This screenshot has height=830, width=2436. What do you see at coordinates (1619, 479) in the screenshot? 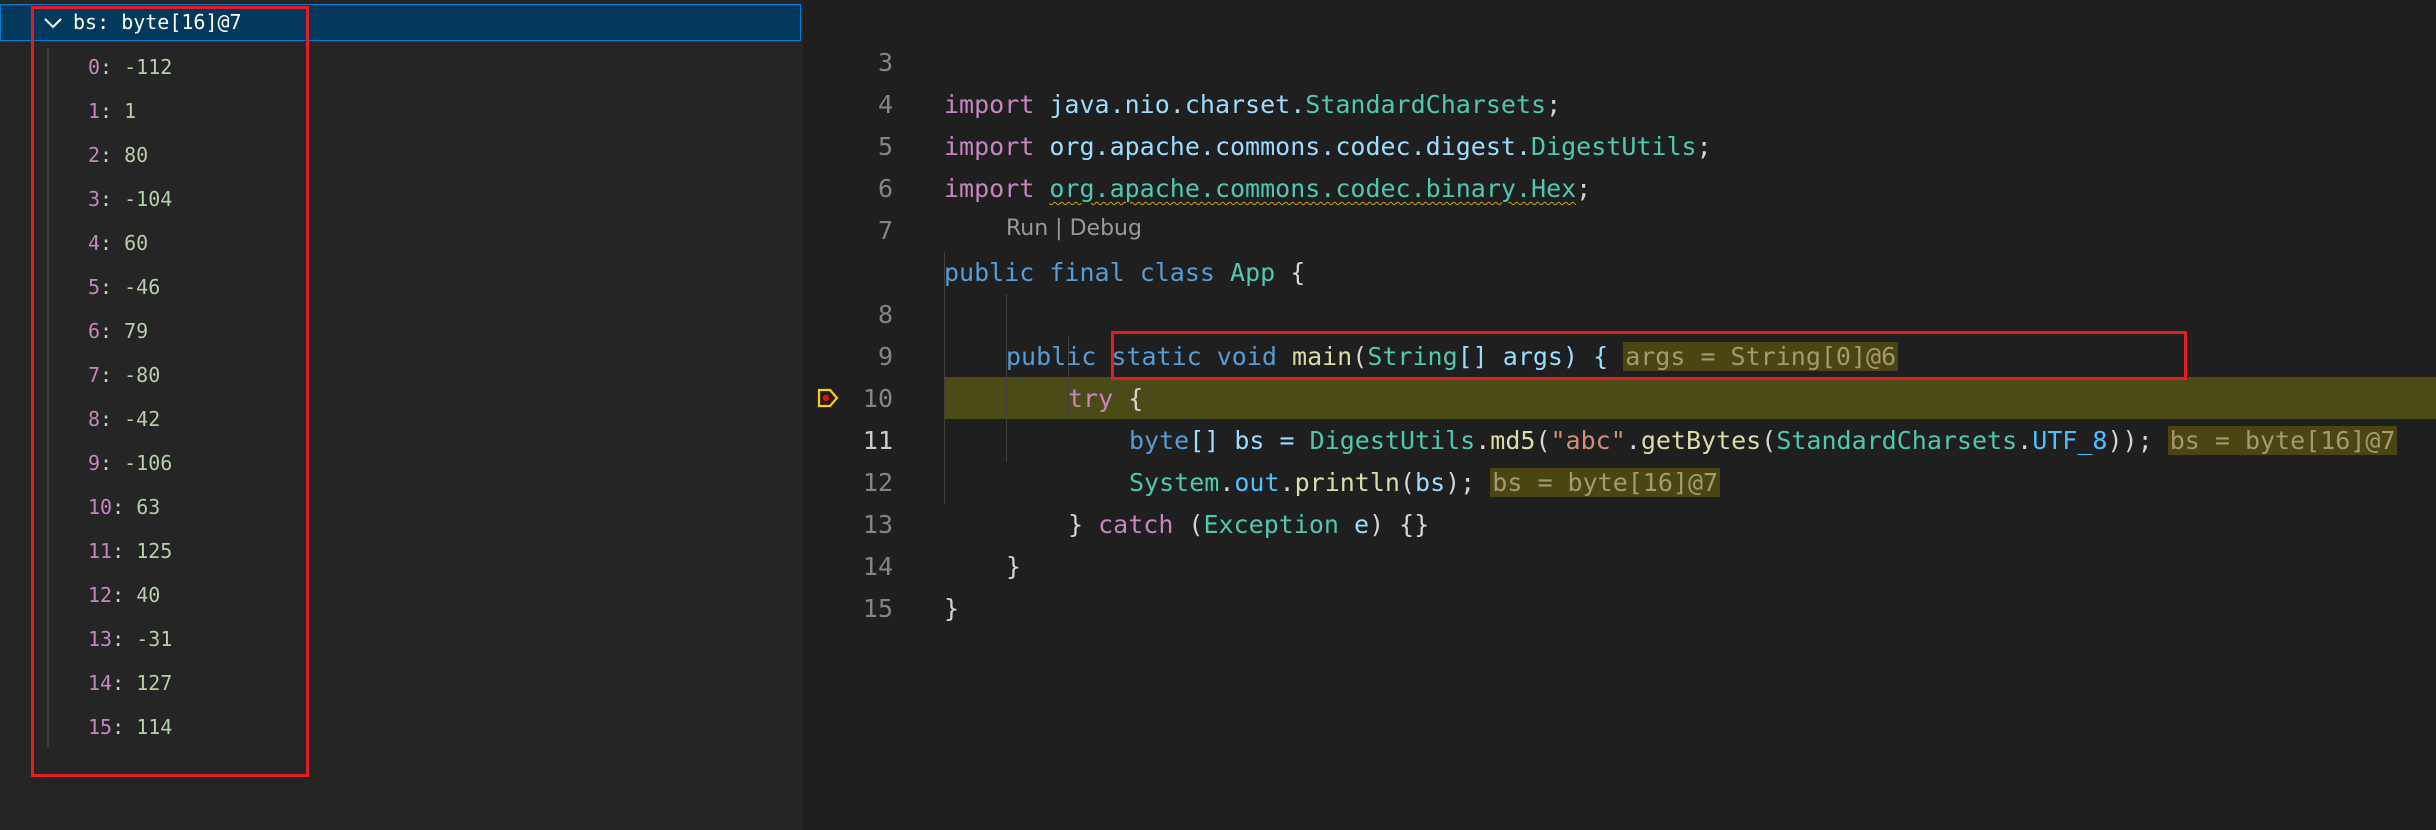
I see `code-line: 12 } catch (Exception e) {}` at bounding box center [1619, 479].